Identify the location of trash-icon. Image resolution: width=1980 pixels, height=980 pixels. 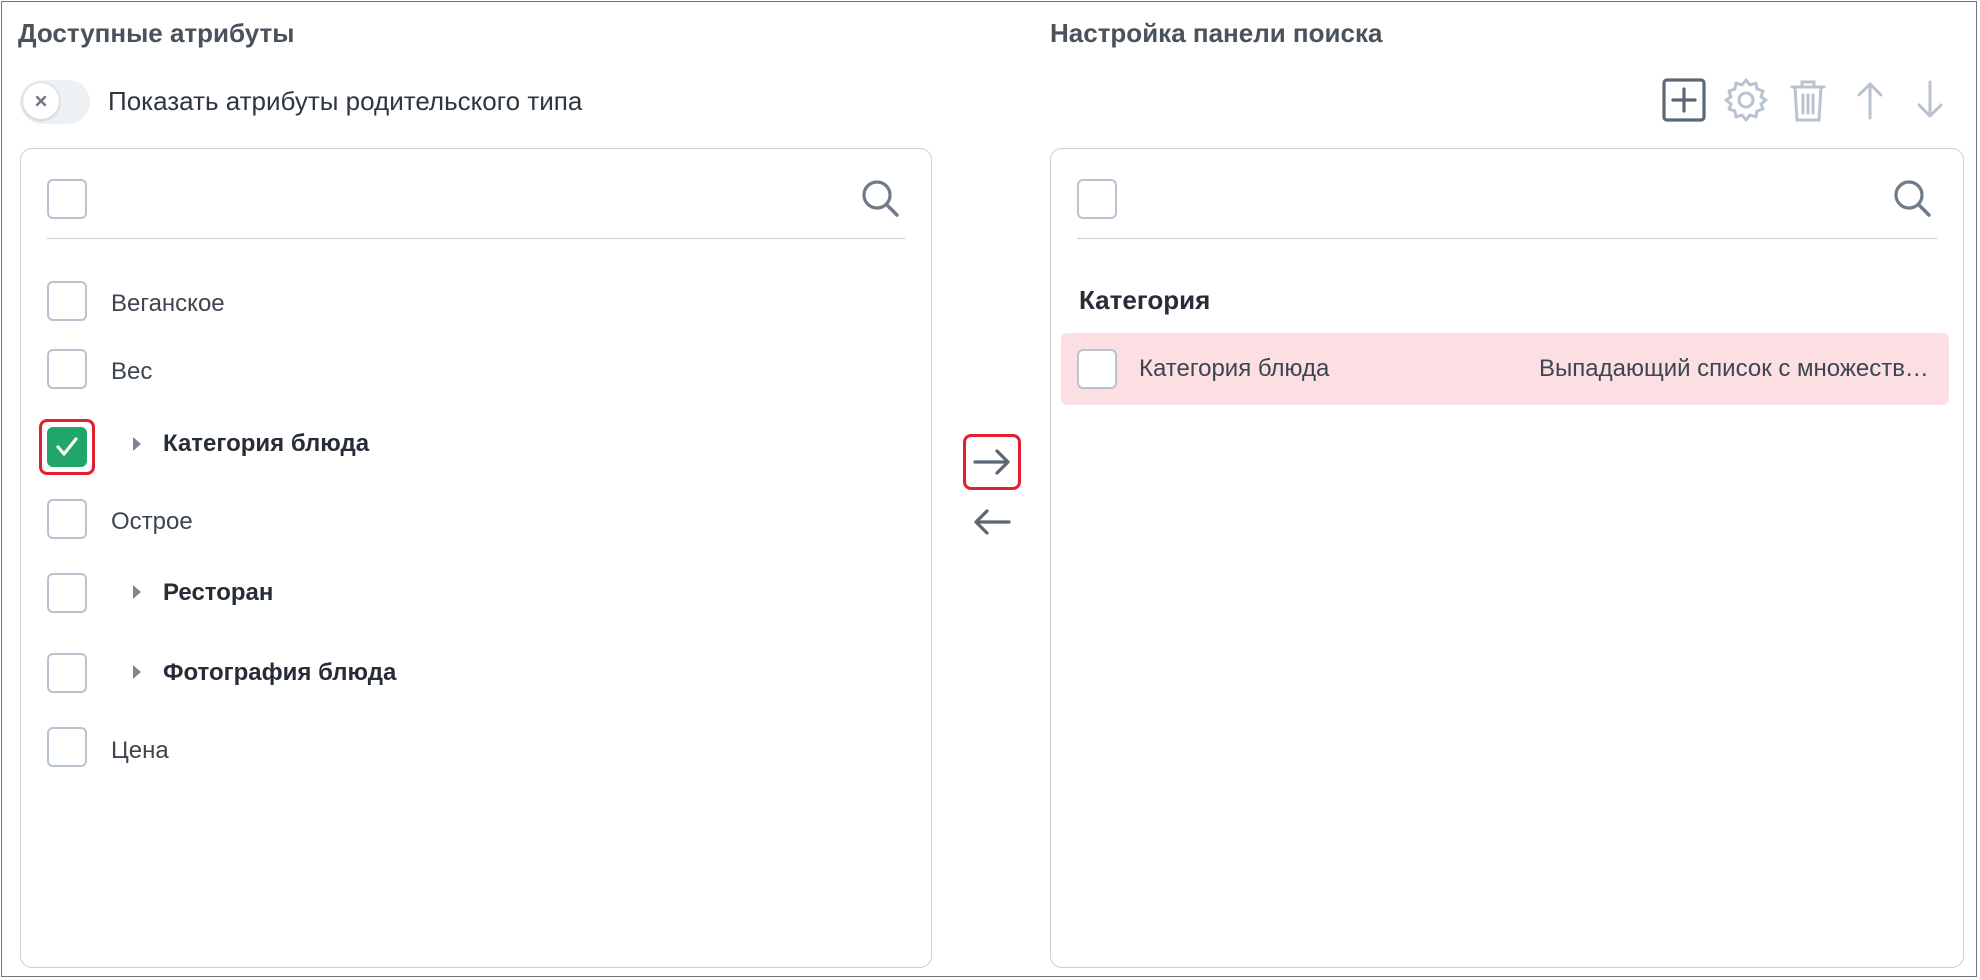
(1808, 100).